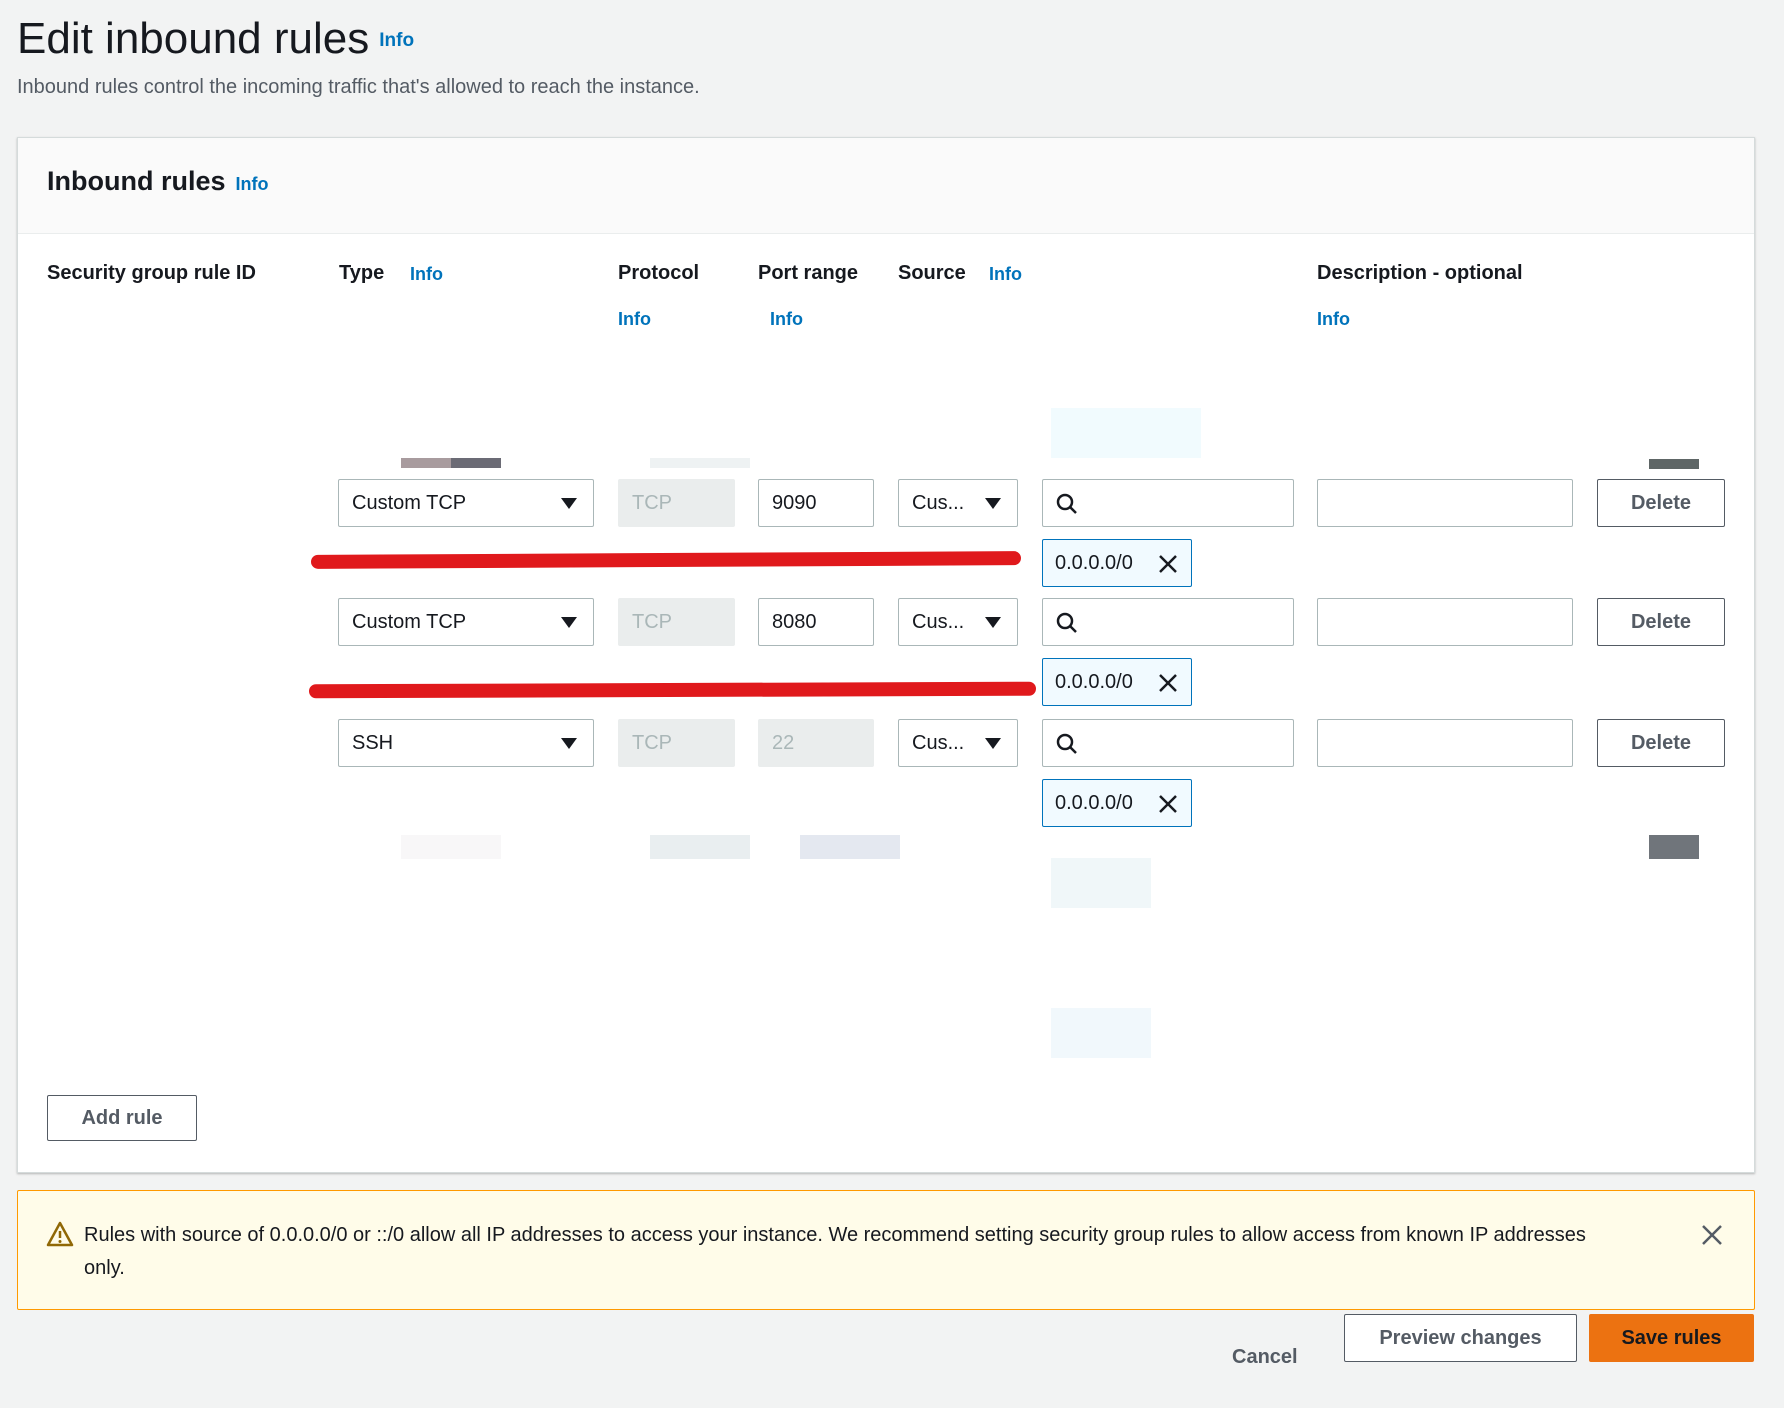 This screenshot has height=1408, width=1784. I want to click on col-header-protocol-info: Info, so click(634, 319).